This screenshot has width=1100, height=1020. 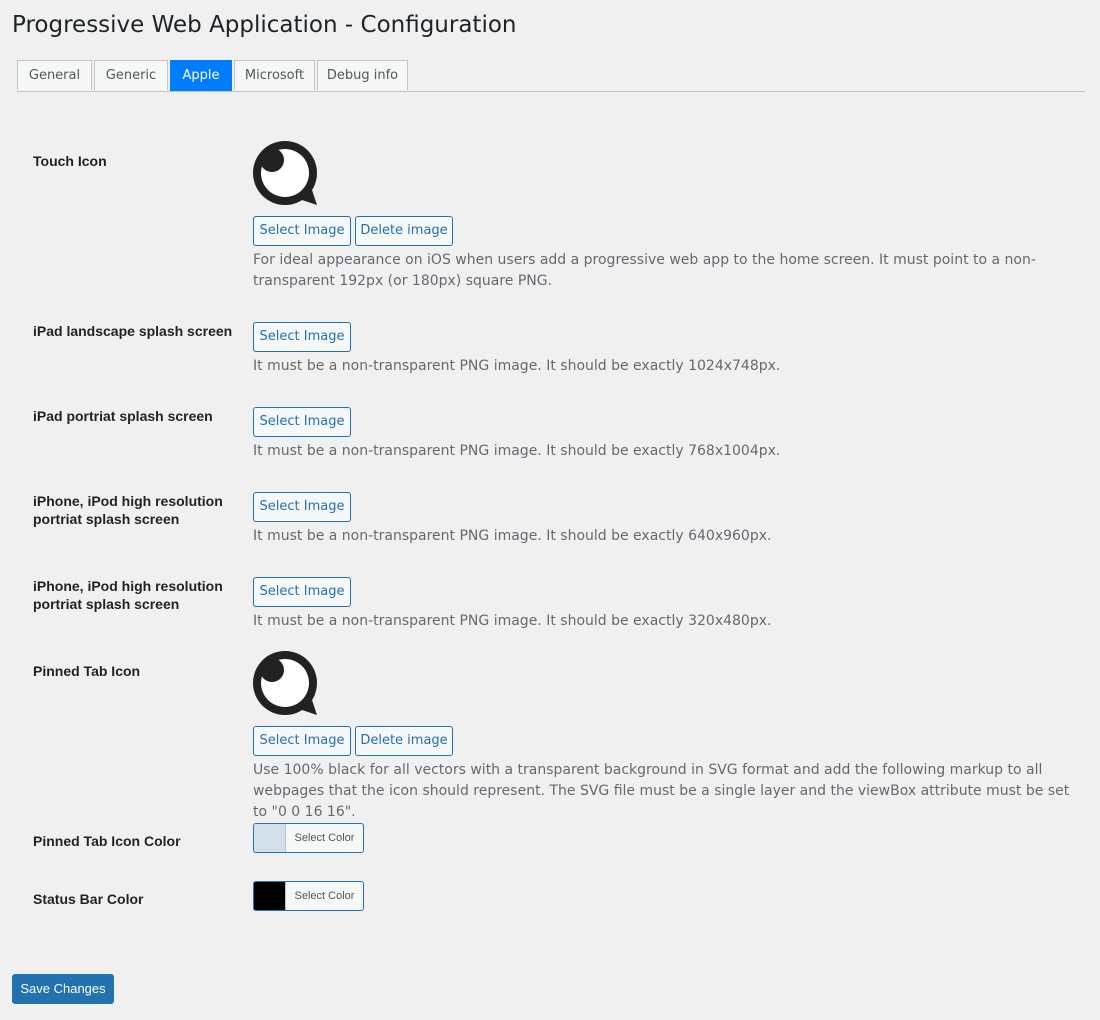 I want to click on status-bar-select-color-label: Select Color, so click(x=324, y=896).